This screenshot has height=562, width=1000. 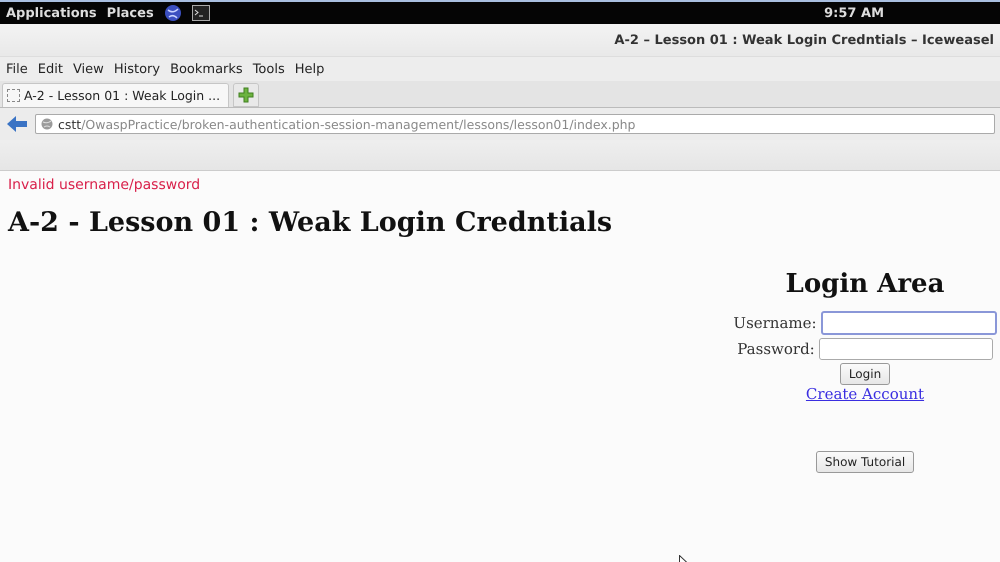 What do you see at coordinates (13, 95) in the screenshot?
I see `page-icon` at bounding box center [13, 95].